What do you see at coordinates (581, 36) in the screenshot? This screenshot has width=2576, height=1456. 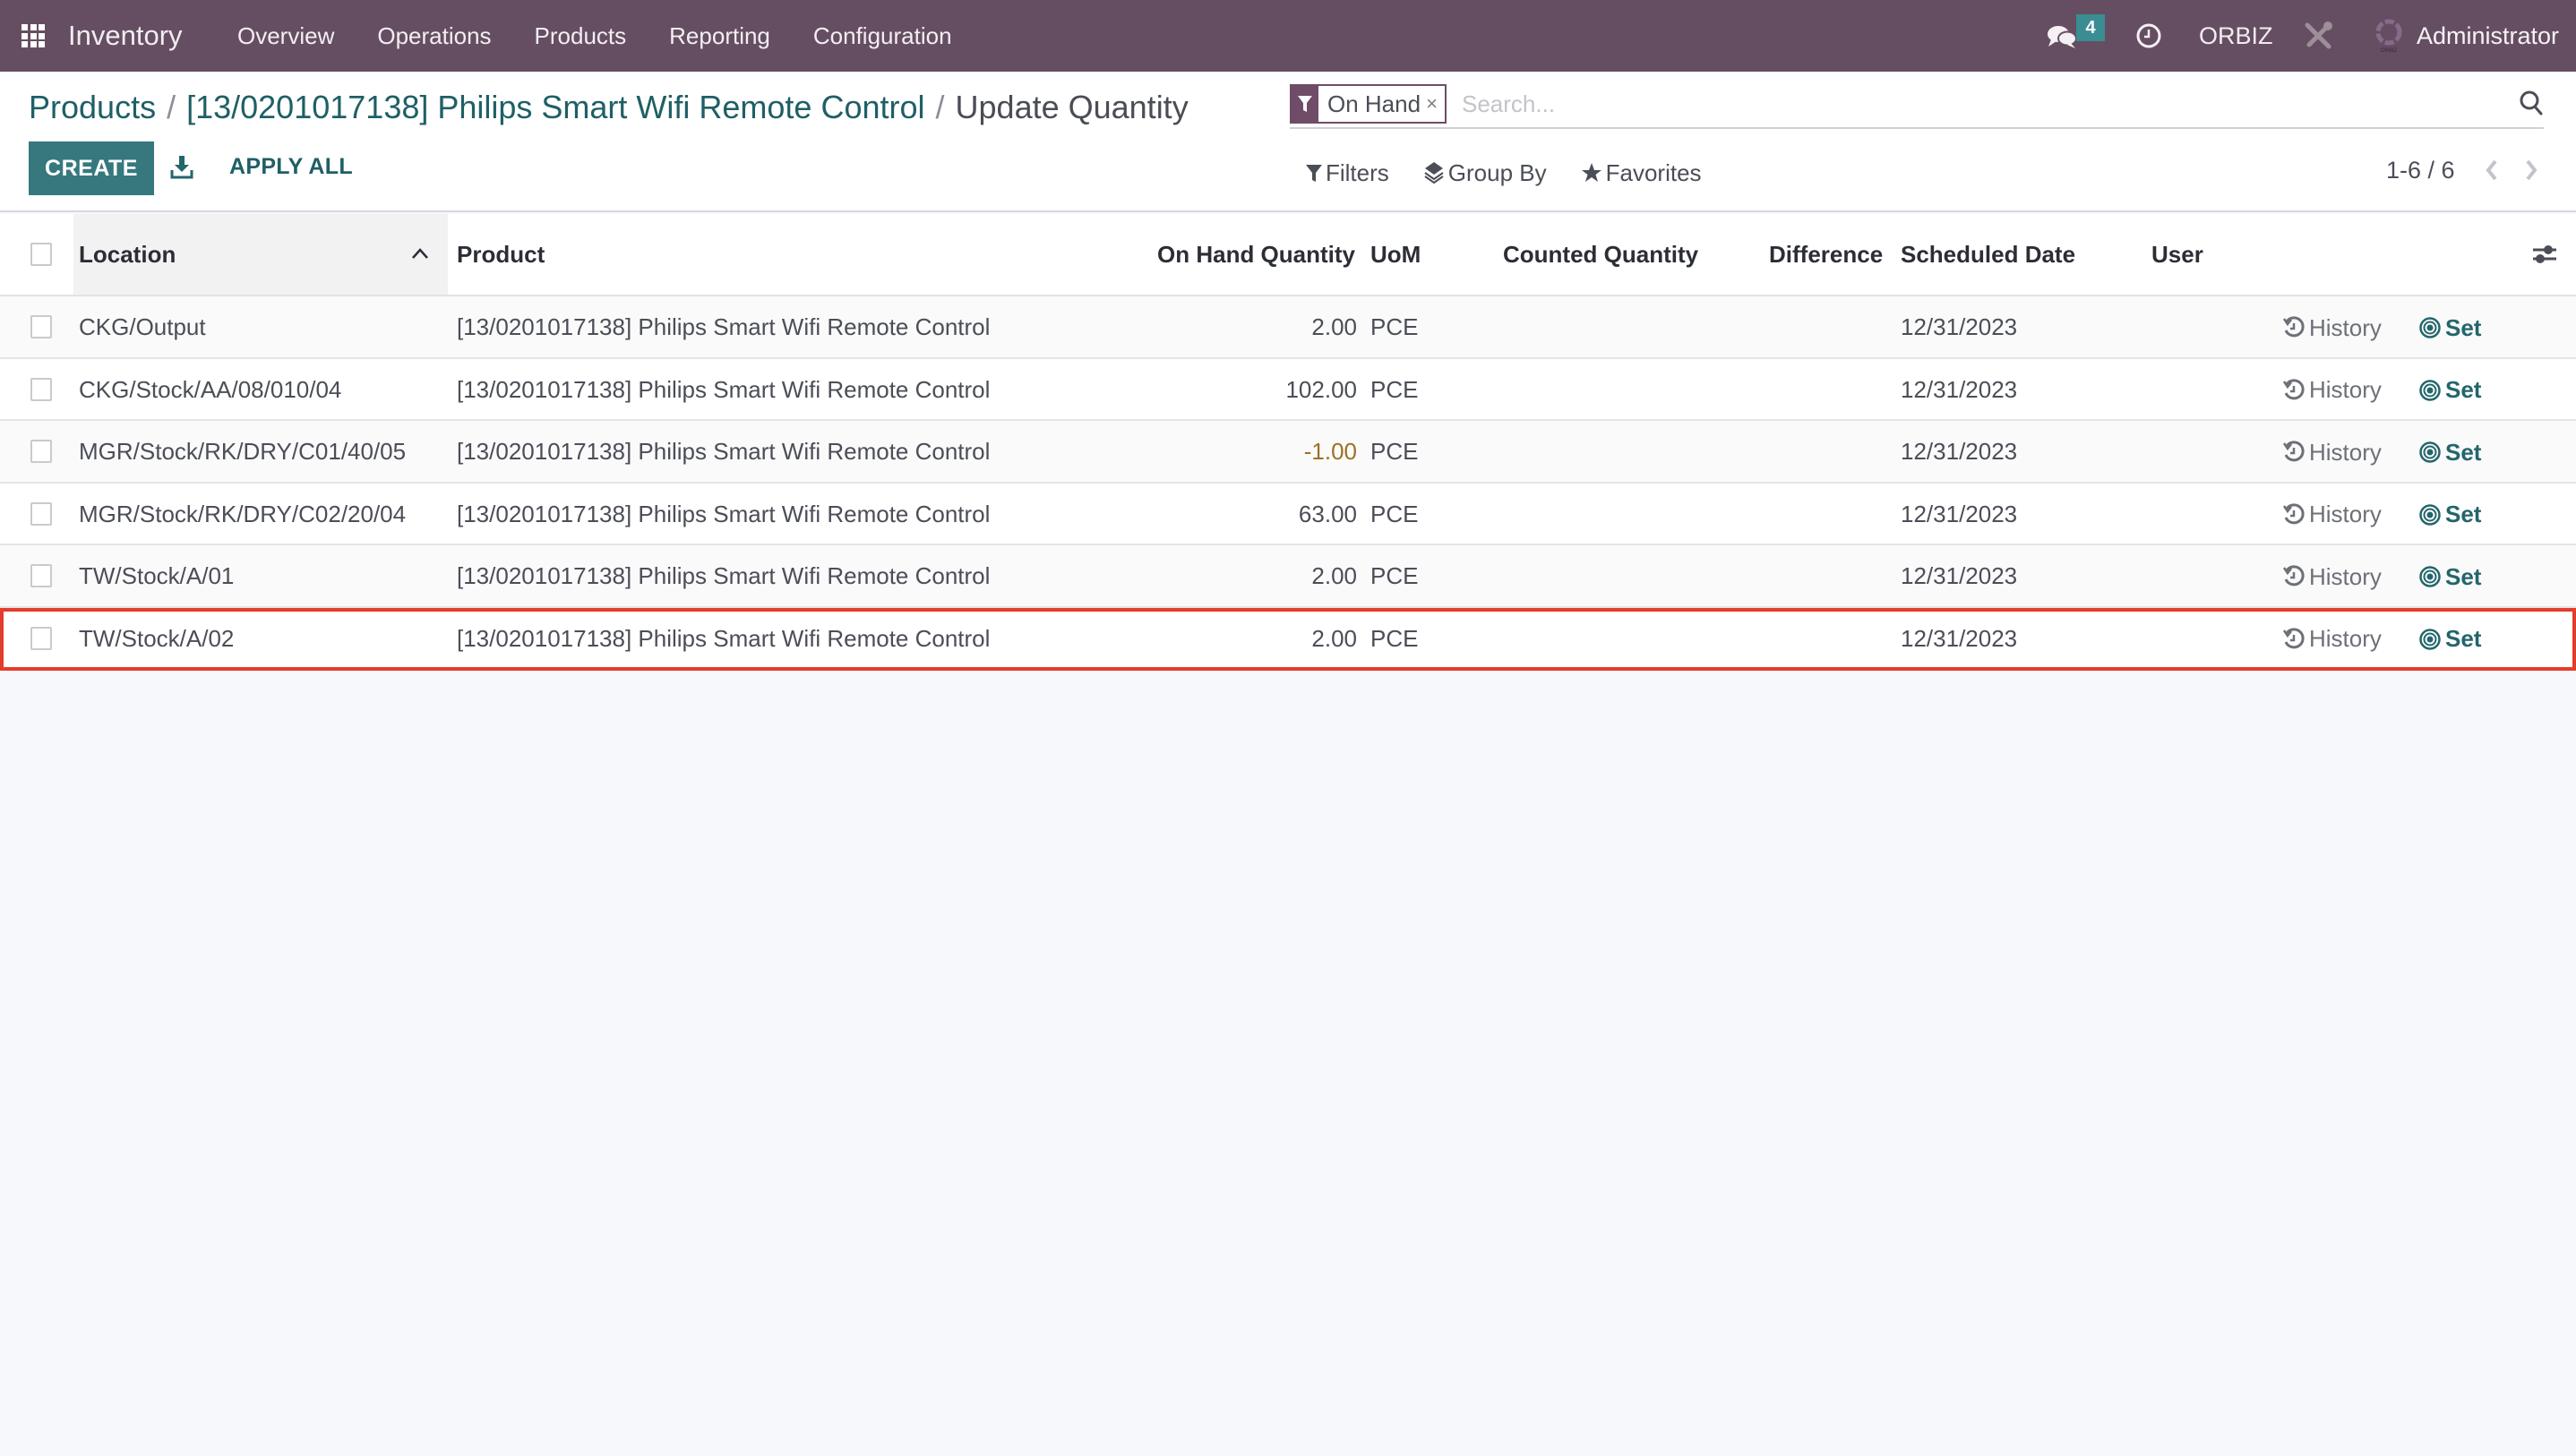 I see `menu-item-products: Products` at bounding box center [581, 36].